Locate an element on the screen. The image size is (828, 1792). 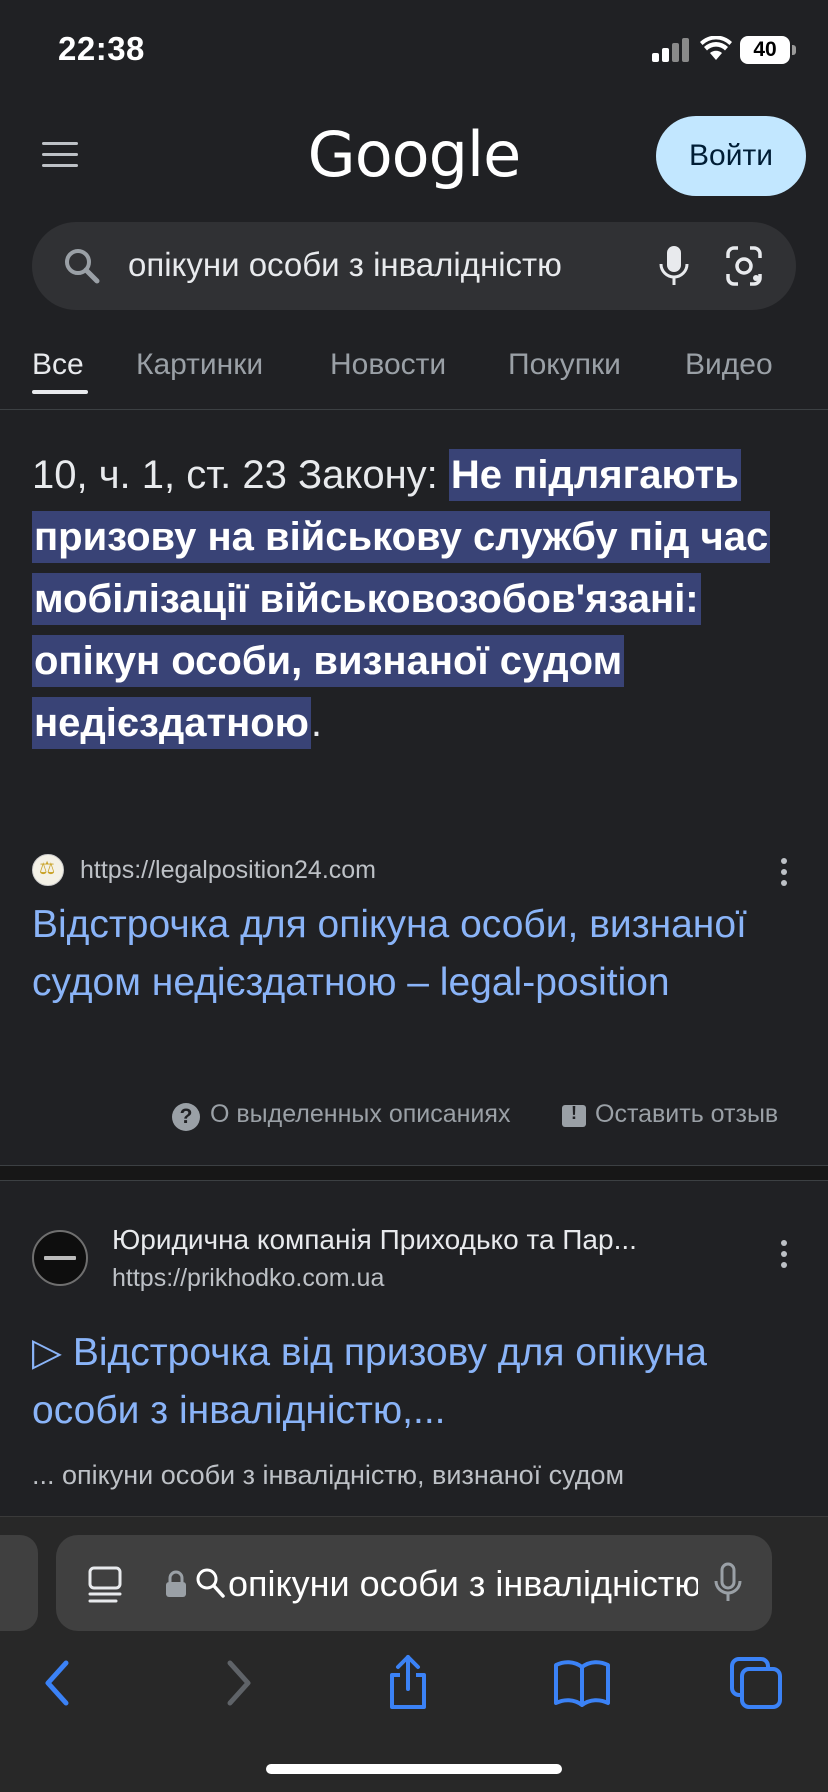
microphone-icon is located at coordinates (728, 1583).